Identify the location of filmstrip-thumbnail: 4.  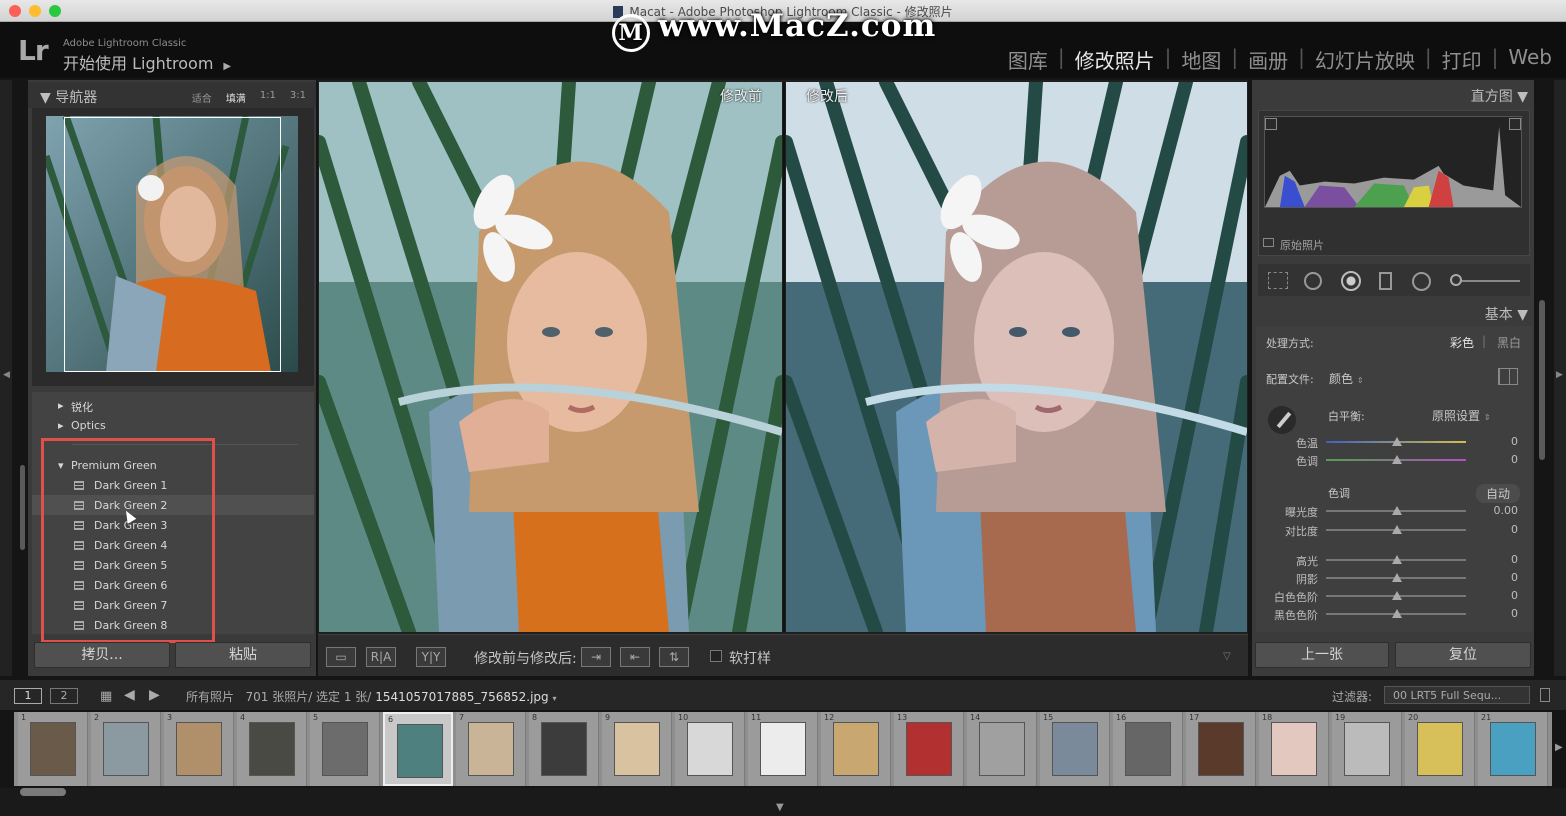
(272, 749).